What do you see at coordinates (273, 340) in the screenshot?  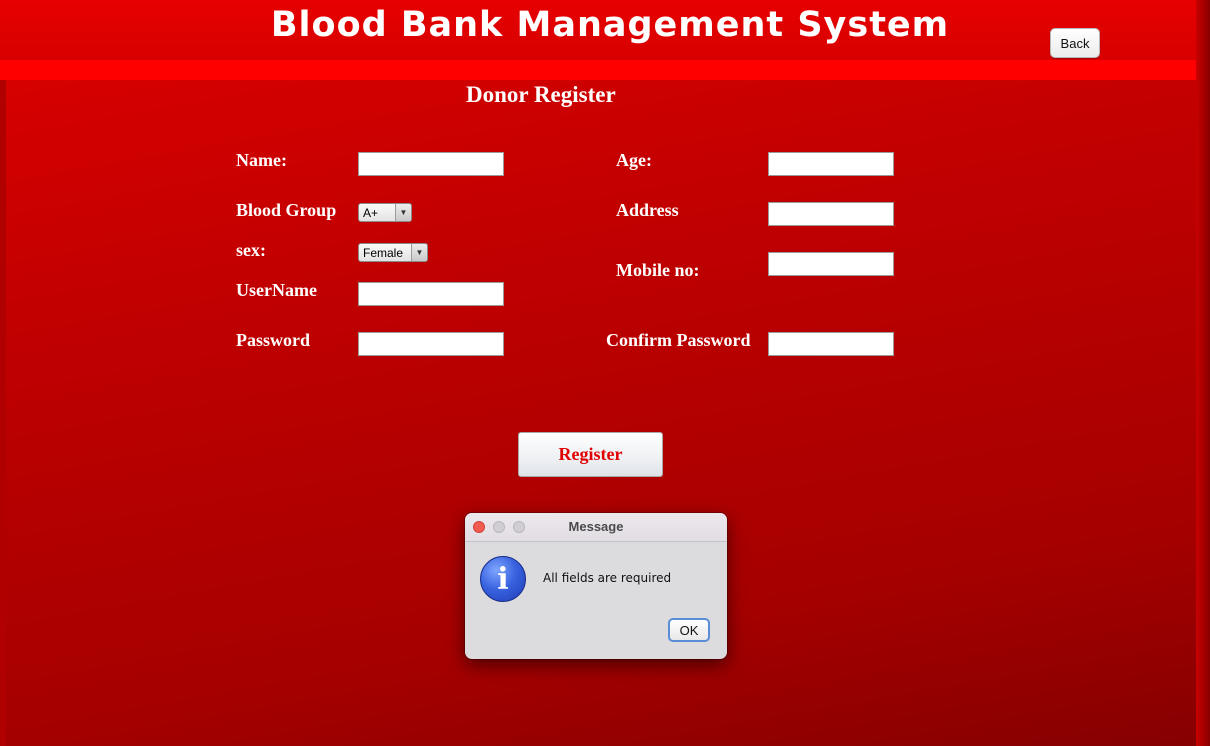 I see `password-label: Password` at bounding box center [273, 340].